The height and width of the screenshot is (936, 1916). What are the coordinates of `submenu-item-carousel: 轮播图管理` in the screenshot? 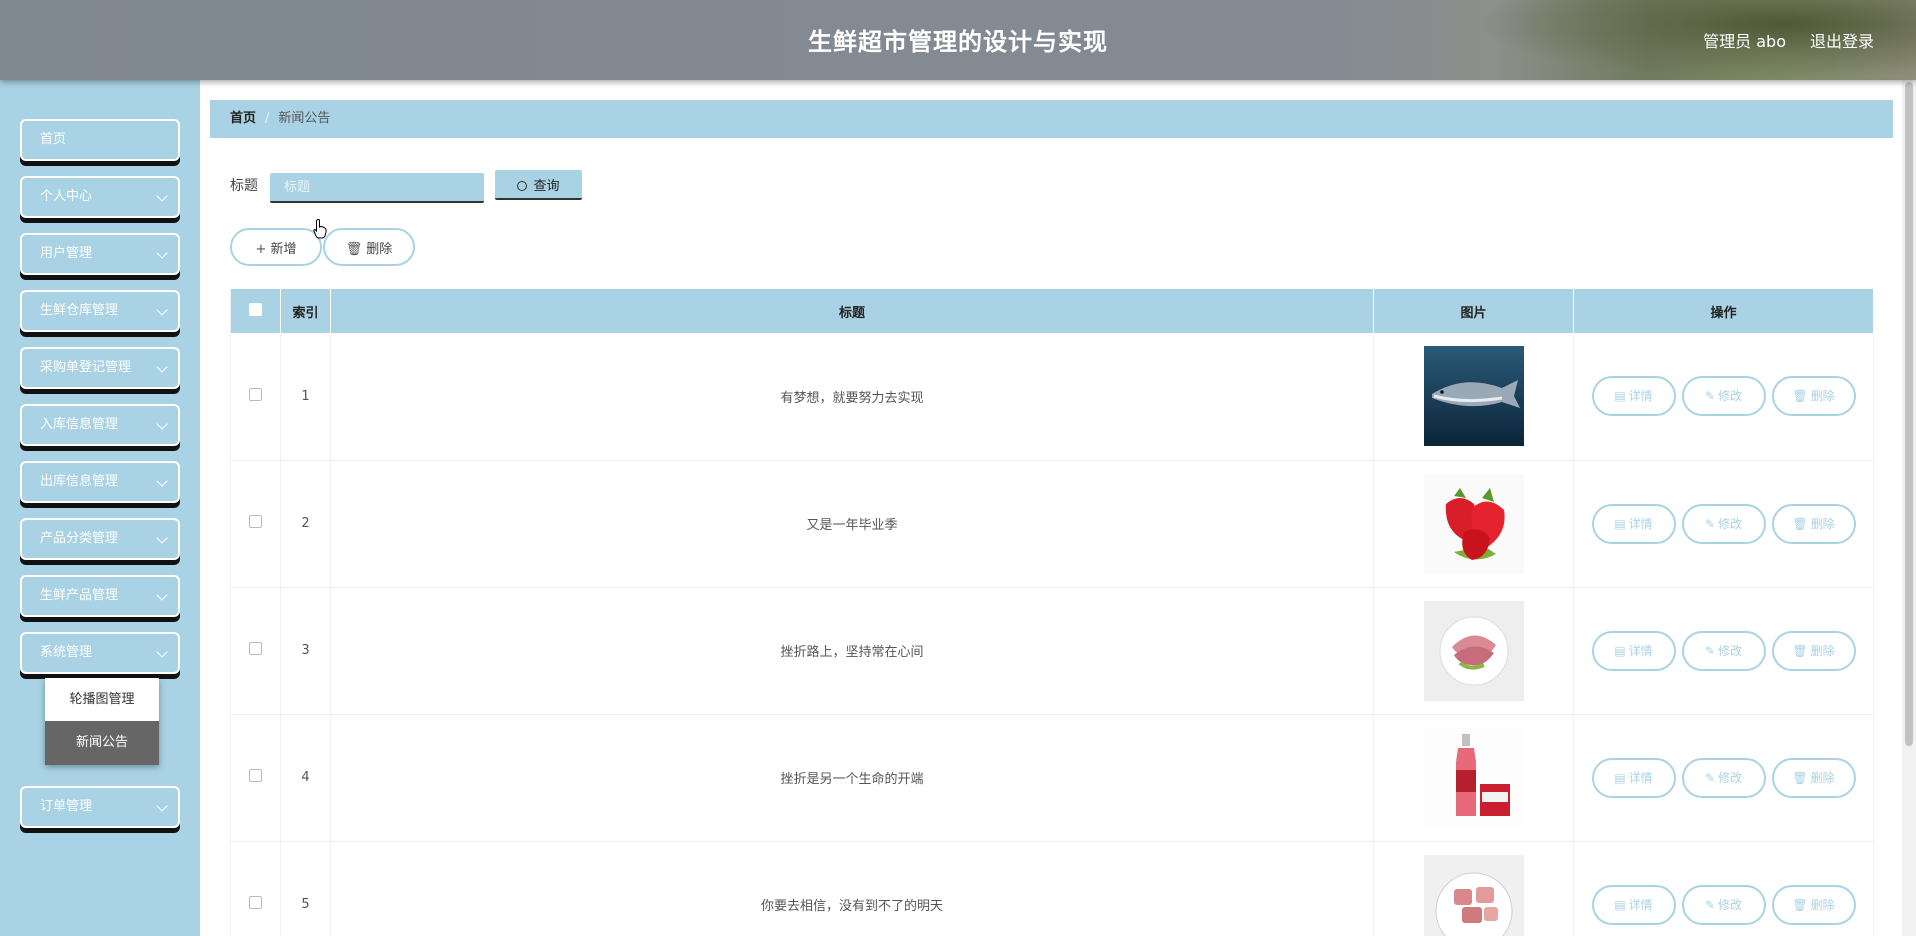 It's located at (102, 699).